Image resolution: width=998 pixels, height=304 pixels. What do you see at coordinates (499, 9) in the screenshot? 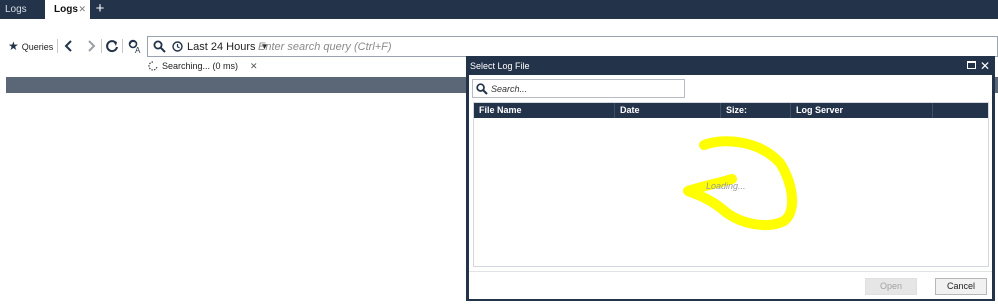
I see `tab-bar: Logs Logs ✕ +` at bounding box center [499, 9].